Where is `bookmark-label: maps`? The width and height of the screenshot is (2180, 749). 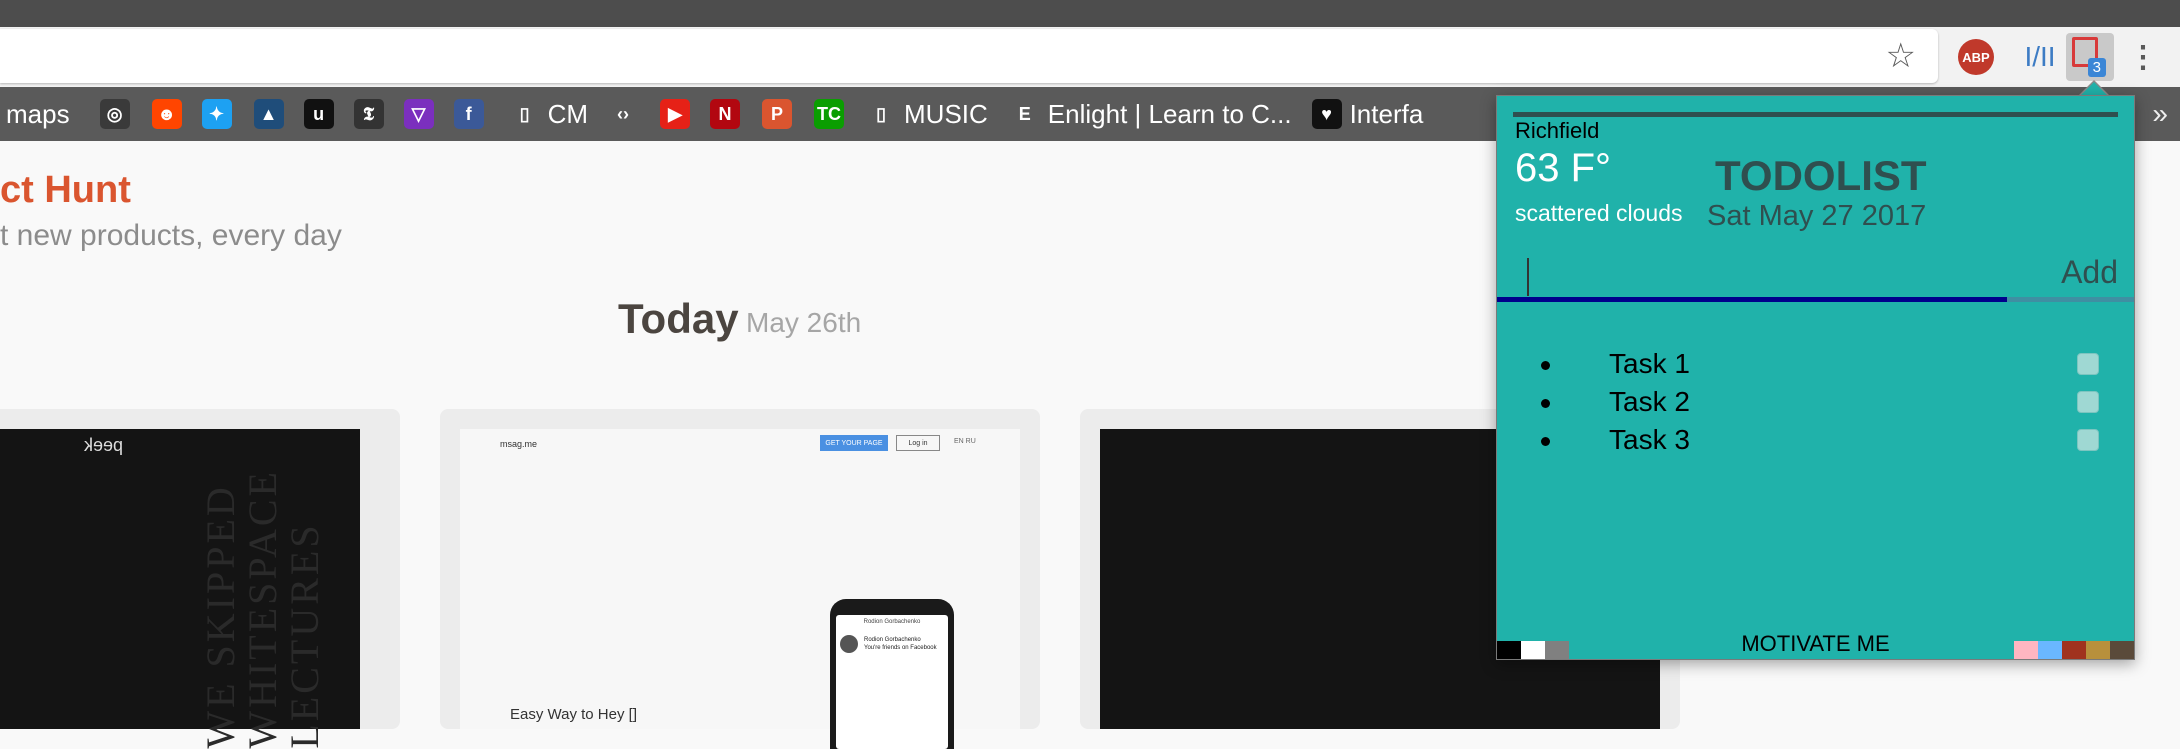 bookmark-label: maps is located at coordinates (38, 113).